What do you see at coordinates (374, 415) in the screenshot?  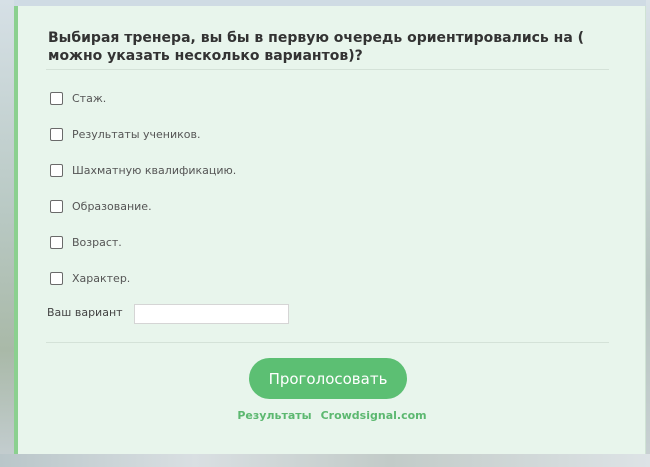 I see `crowdsignal-link: Crowdsignal.com` at bounding box center [374, 415].